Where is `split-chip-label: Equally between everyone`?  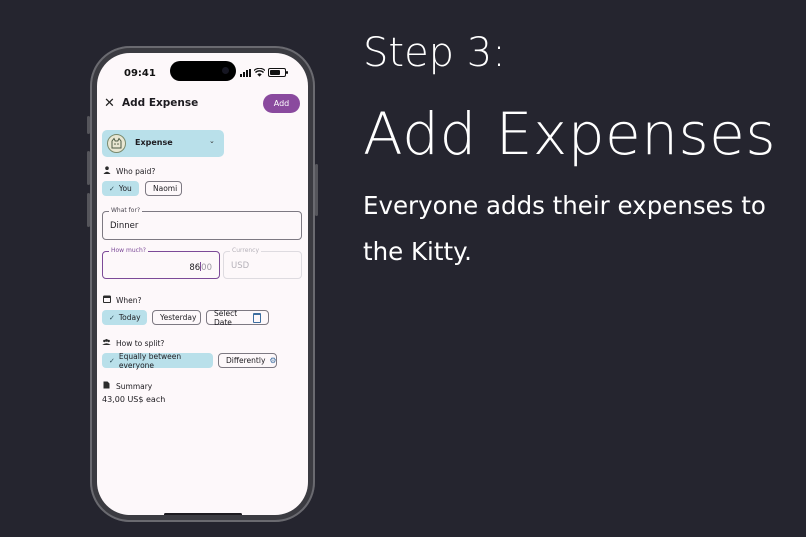 split-chip-label: Equally between everyone is located at coordinates (150, 360).